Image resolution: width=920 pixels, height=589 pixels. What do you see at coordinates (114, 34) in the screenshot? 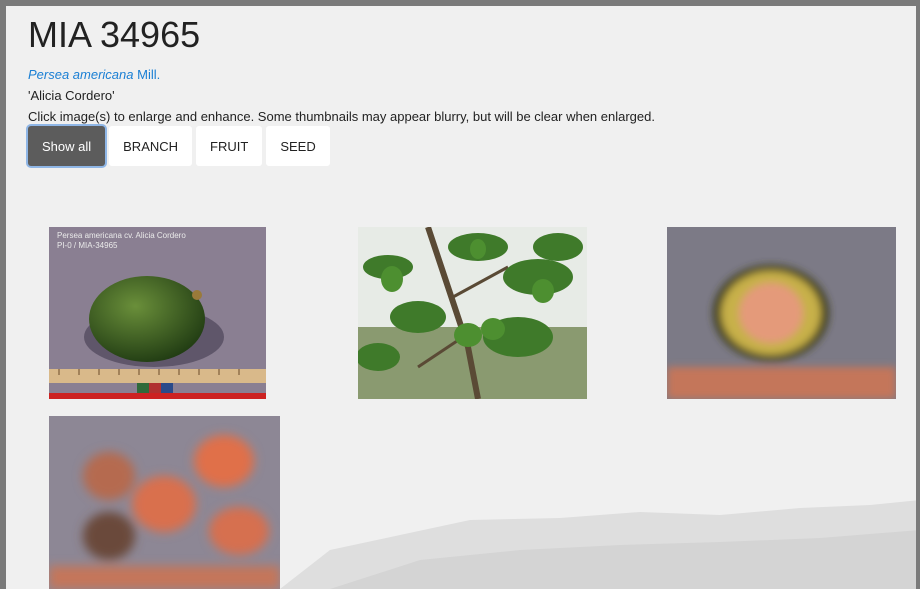
I see `page-title: MIA 34965` at bounding box center [114, 34].